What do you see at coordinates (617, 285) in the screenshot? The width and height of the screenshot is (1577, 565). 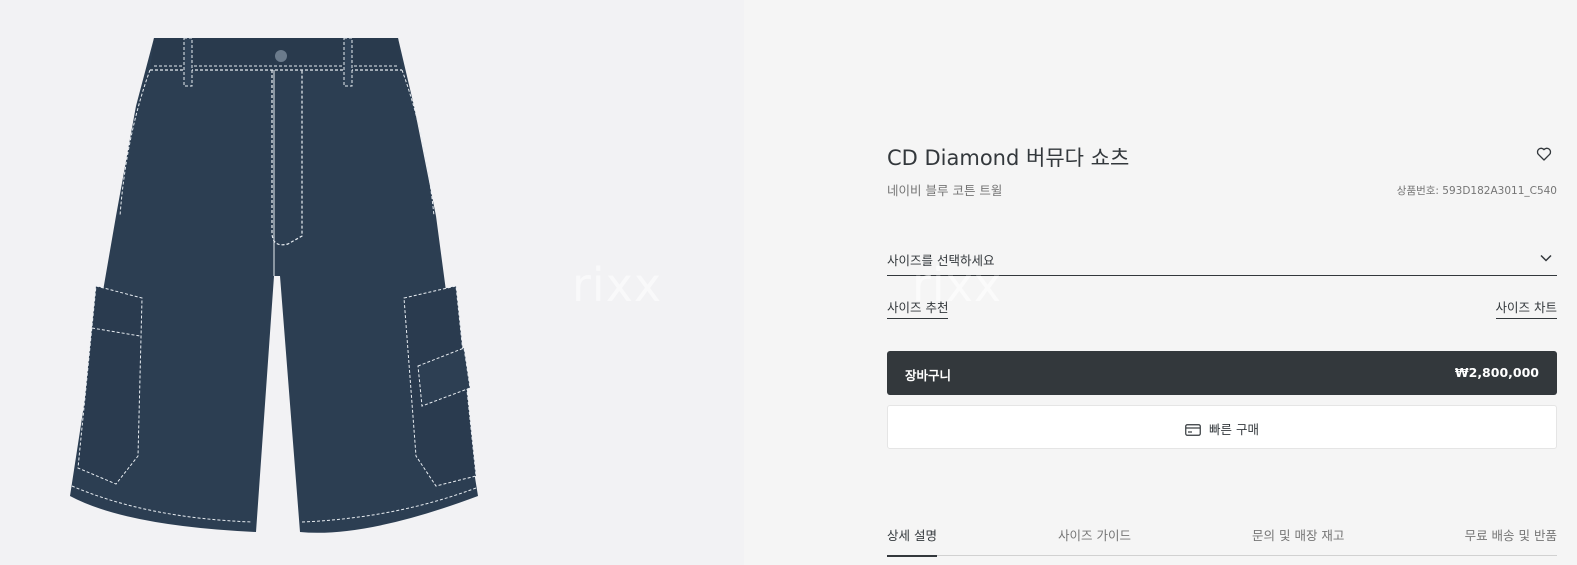 I see `watermark: rixx` at bounding box center [617, 285].